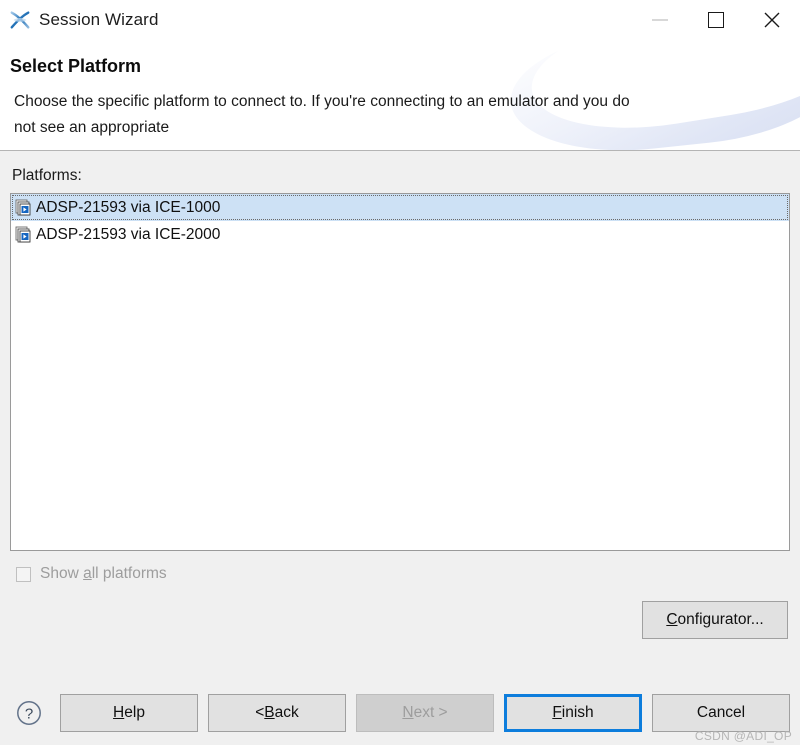  What do you see at coordinates (119, 712) in the screenshot?
I see `help-mnemonic: H` at bounding box center [119, 712].